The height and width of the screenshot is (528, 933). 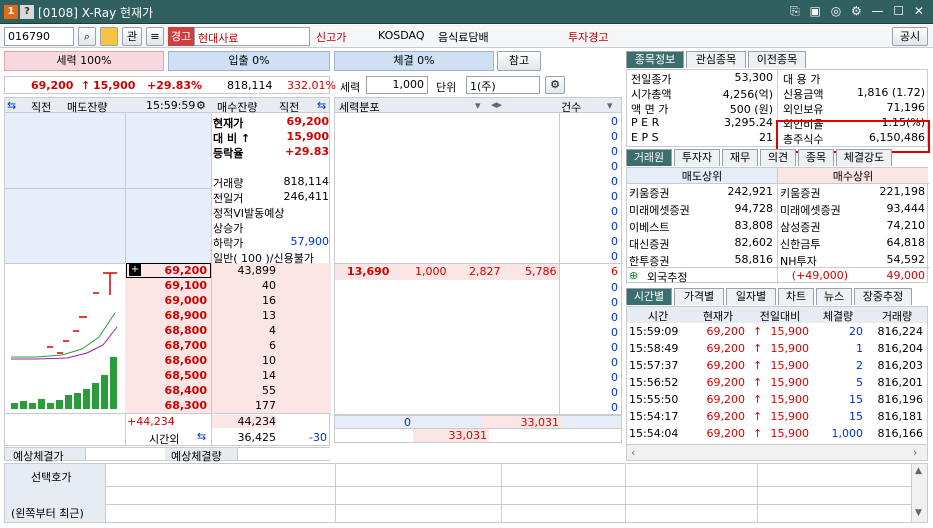 What do you see at coordinates (167, 405) in the screenshot?
I see `bid-price: 68,300` at bounding box center [167, 405].